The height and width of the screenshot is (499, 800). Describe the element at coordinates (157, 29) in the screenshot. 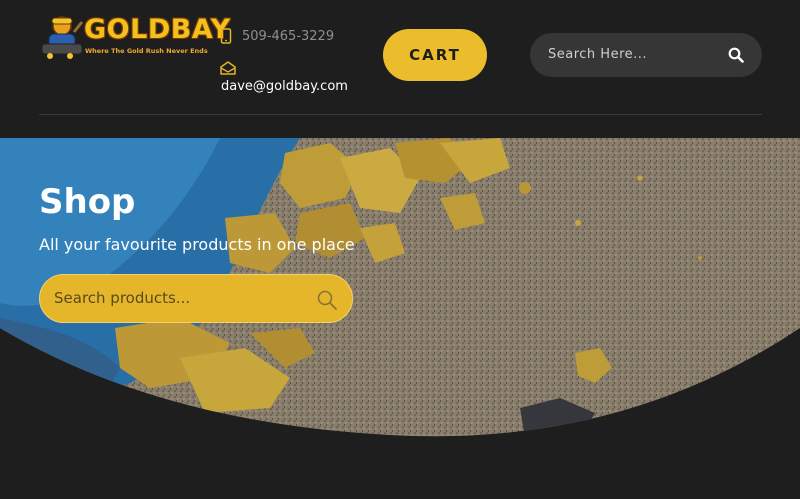

I see `logo-text: GOLDBAY` at that location.